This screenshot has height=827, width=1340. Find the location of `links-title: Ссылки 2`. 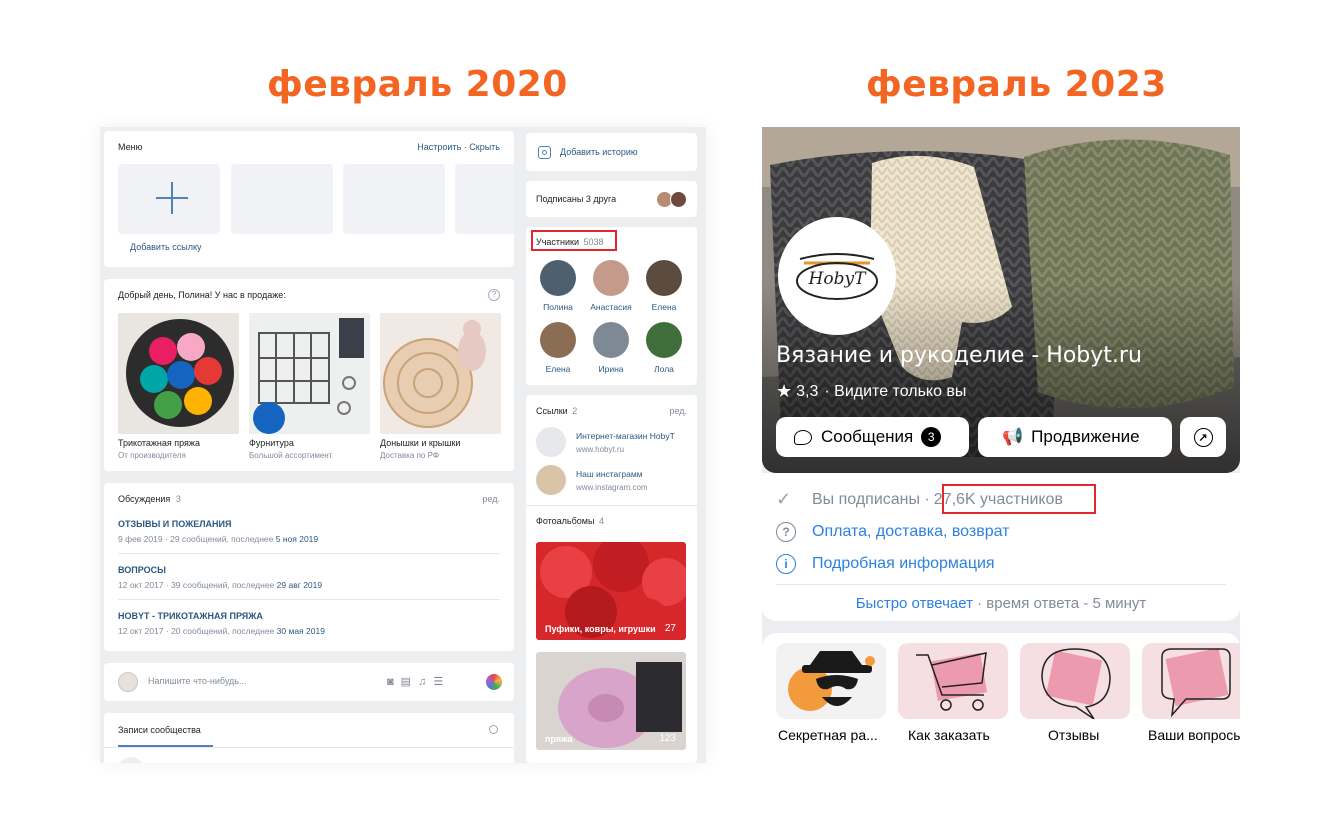

links-title: Ссылки 2 is located at coordinates (556, 411).